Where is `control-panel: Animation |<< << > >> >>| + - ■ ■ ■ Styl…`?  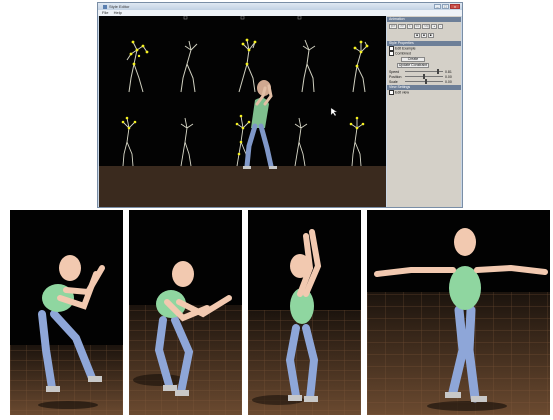
control-panel: Animation |<< << > >> >>| + - ■ ■ ■ Styl… is located at coordinates (424, 111).